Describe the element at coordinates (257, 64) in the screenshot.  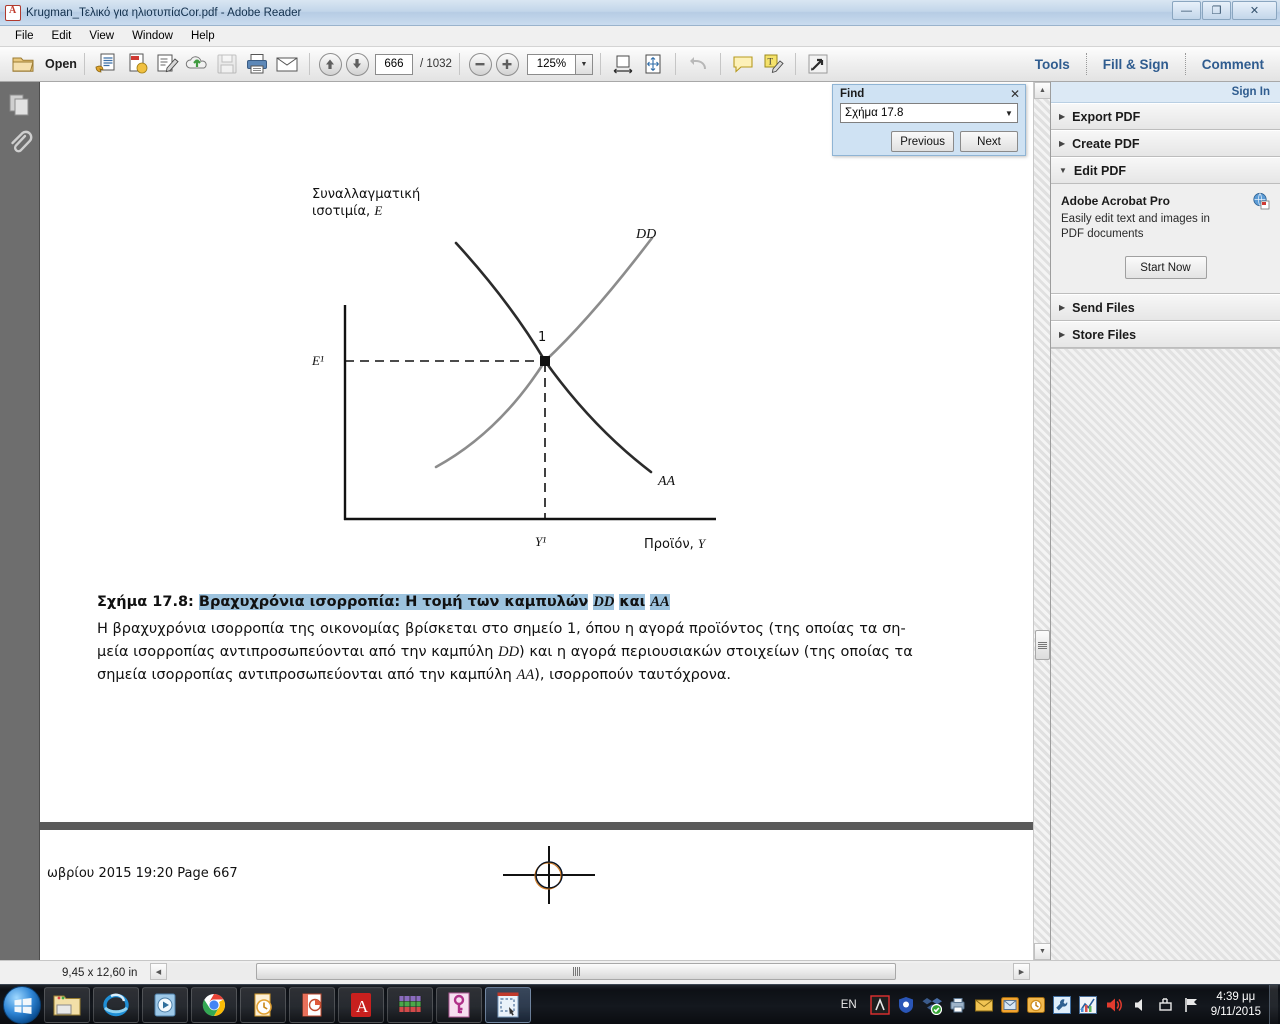
I see `print-icon` at that location.